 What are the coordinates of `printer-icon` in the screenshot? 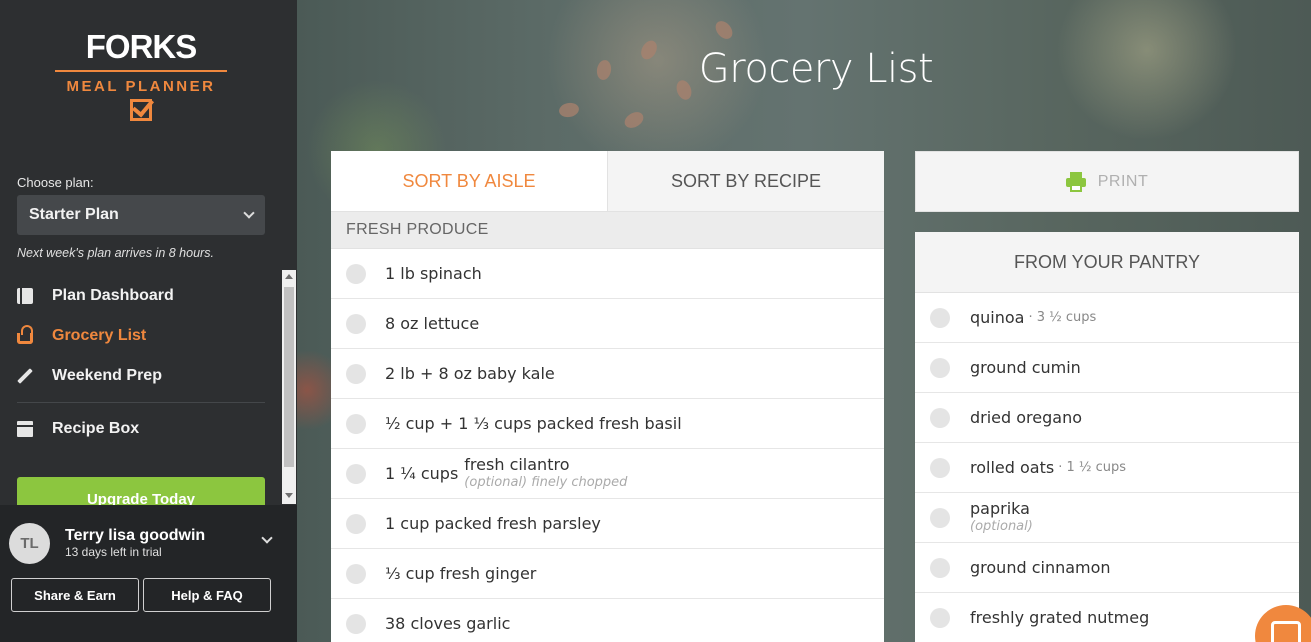 It's located at (1075, 181).